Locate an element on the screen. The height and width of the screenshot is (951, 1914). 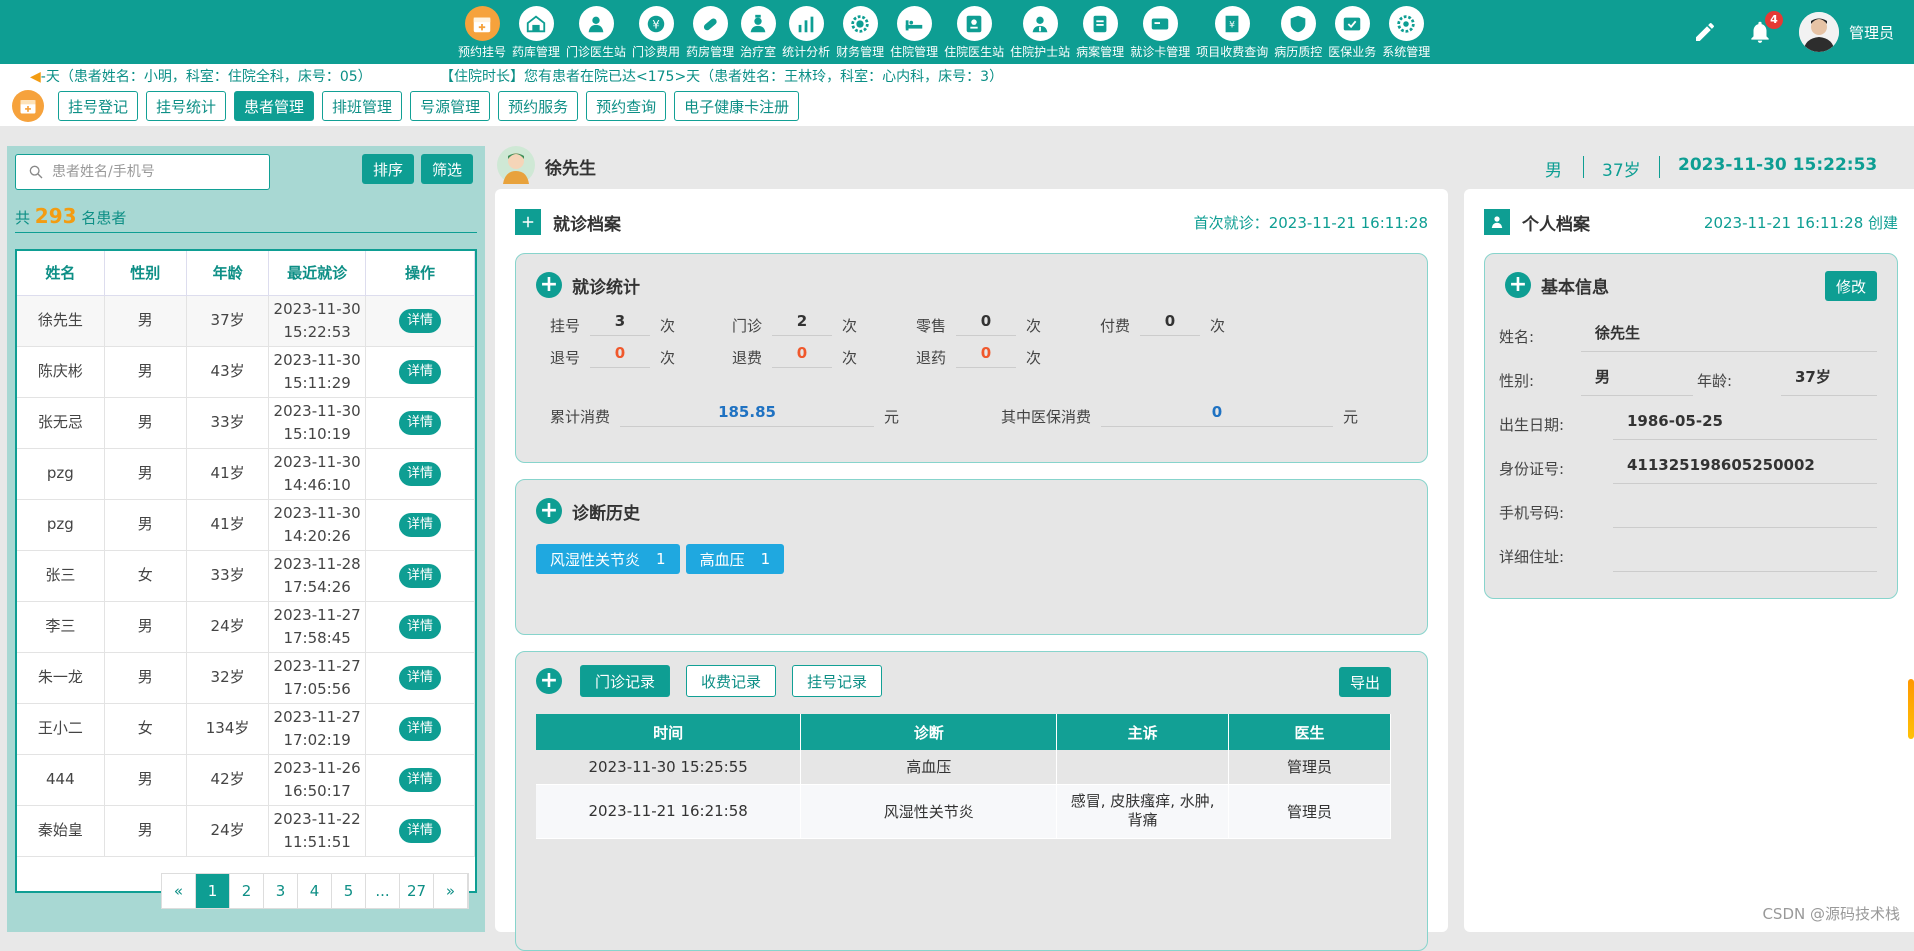
nav-item-5: 治疗室 is located at coordinates (758, 32).